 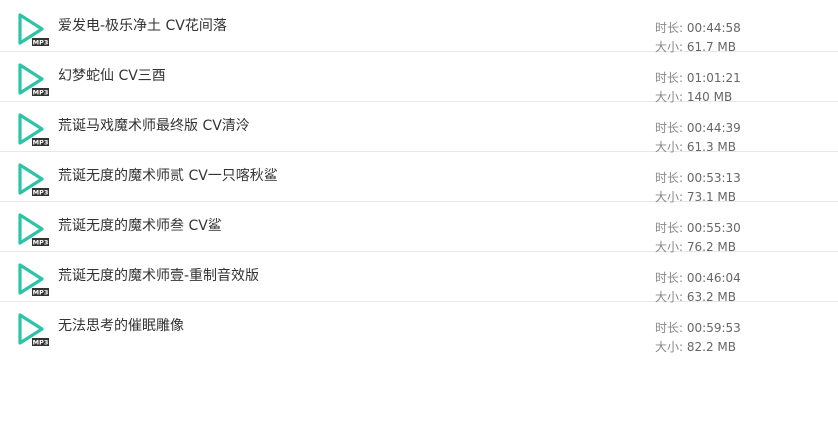 What do you see at coordinates (711, 347) in the screenshot?
I see `size-value: 82.2 MB` at bounding box center [711, 347].